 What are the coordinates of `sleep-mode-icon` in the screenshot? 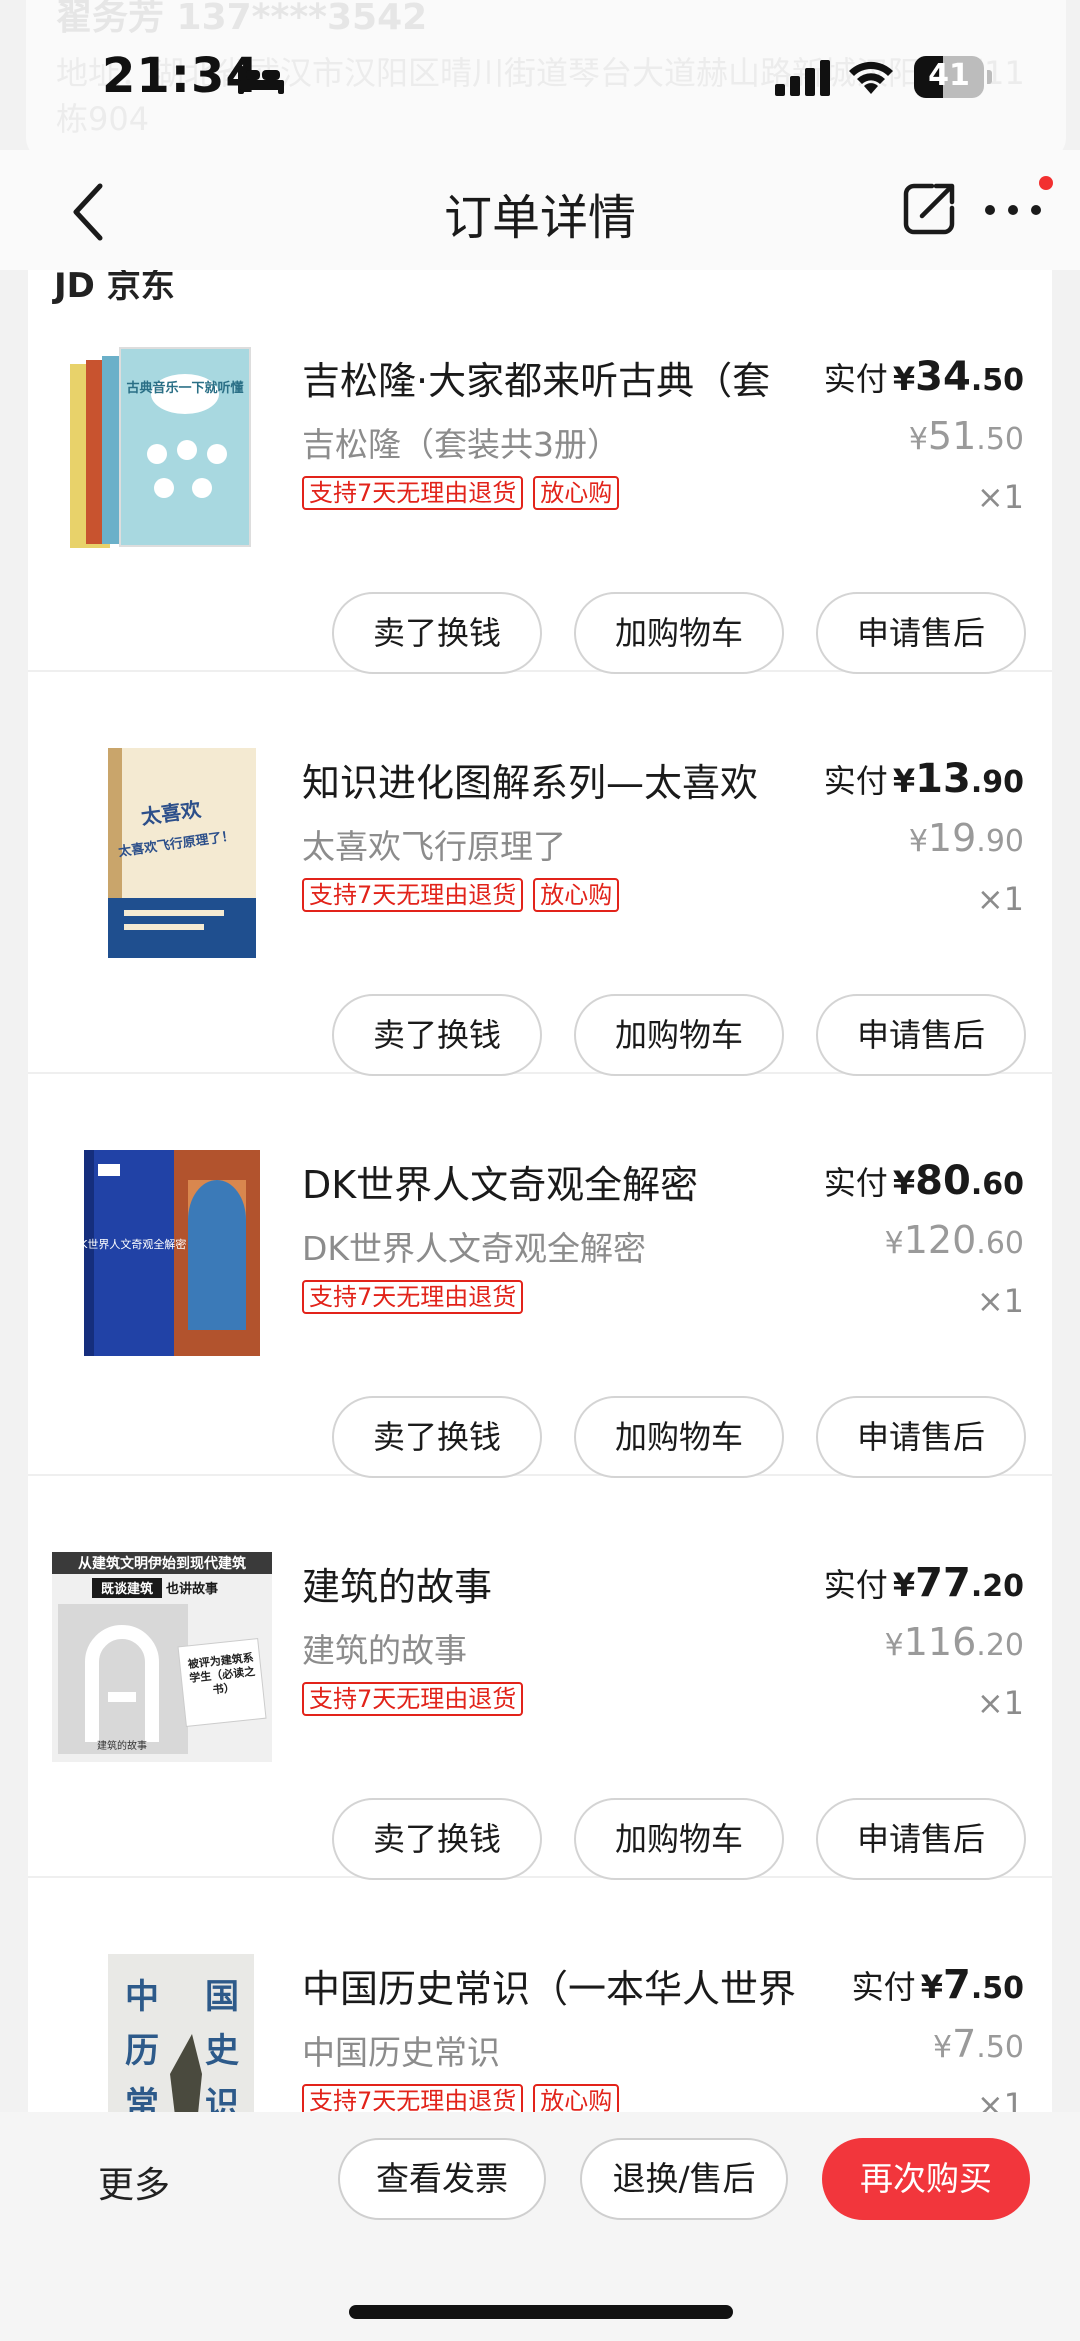 It's located at (261, 80).